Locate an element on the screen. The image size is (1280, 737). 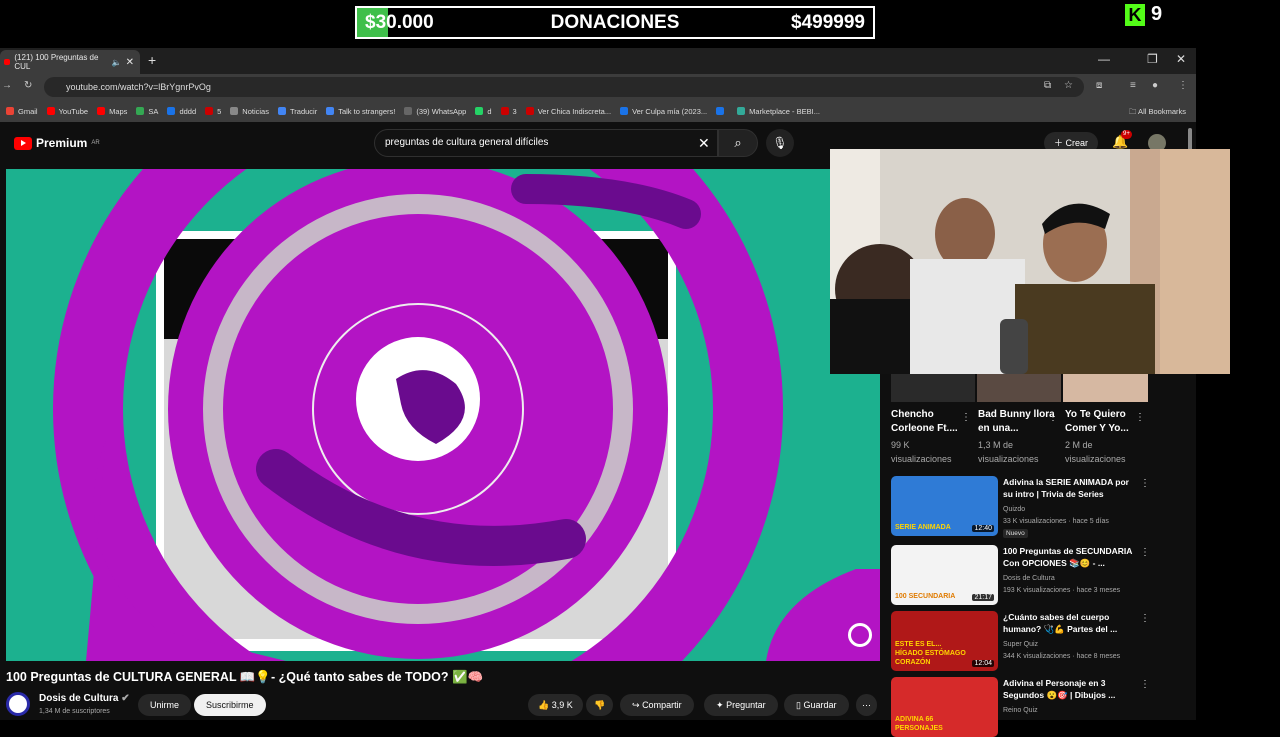
bookmark-item: Talk to strangers! is located at coordinates (360, 111).